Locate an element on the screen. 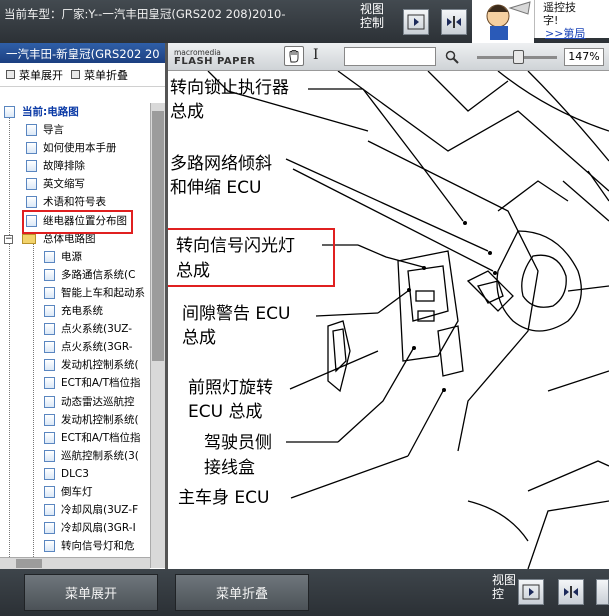 Image resolution: width=609 pixels, height=616 pixels. tree-sub-item: DLC3 is located at coordinates (75, 474).